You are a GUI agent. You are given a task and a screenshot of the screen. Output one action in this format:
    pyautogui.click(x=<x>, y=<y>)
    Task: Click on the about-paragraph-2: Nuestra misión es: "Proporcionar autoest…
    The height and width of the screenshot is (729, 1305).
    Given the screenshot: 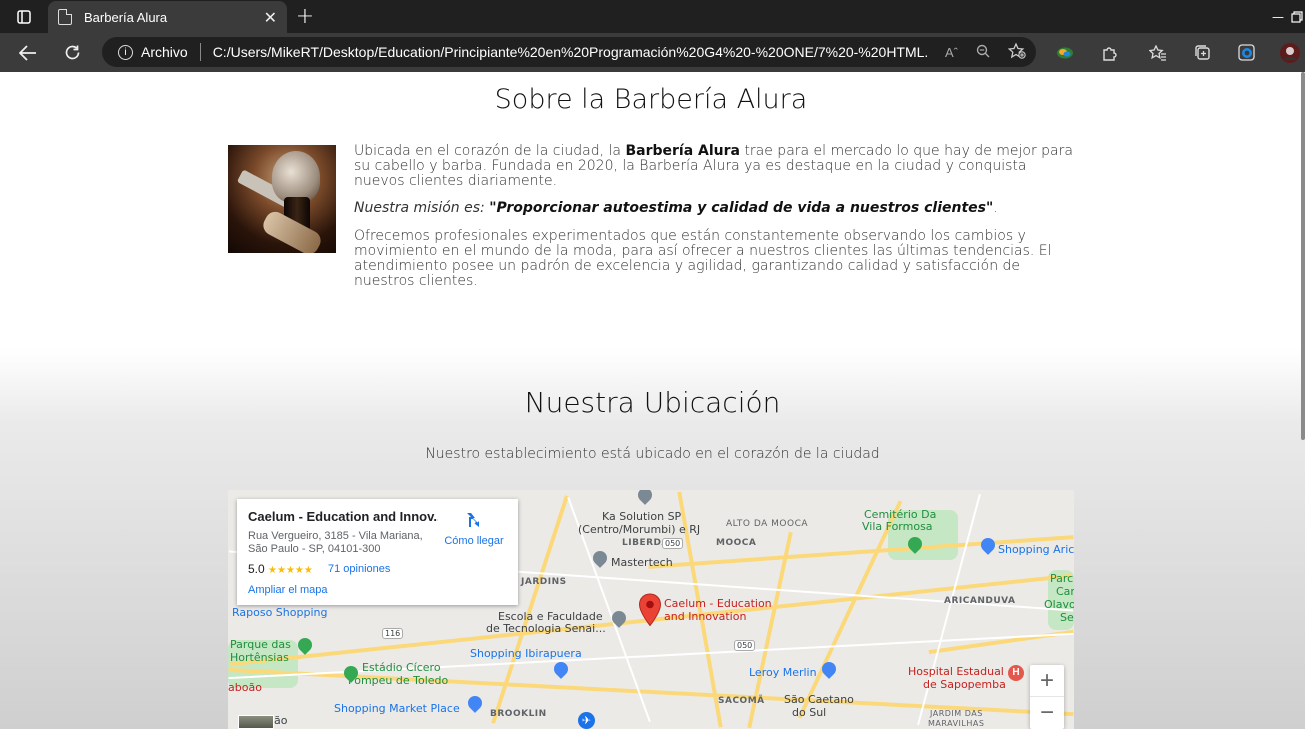 What is the action you would take?
    pyautogui.click(x=676, y=208)
    